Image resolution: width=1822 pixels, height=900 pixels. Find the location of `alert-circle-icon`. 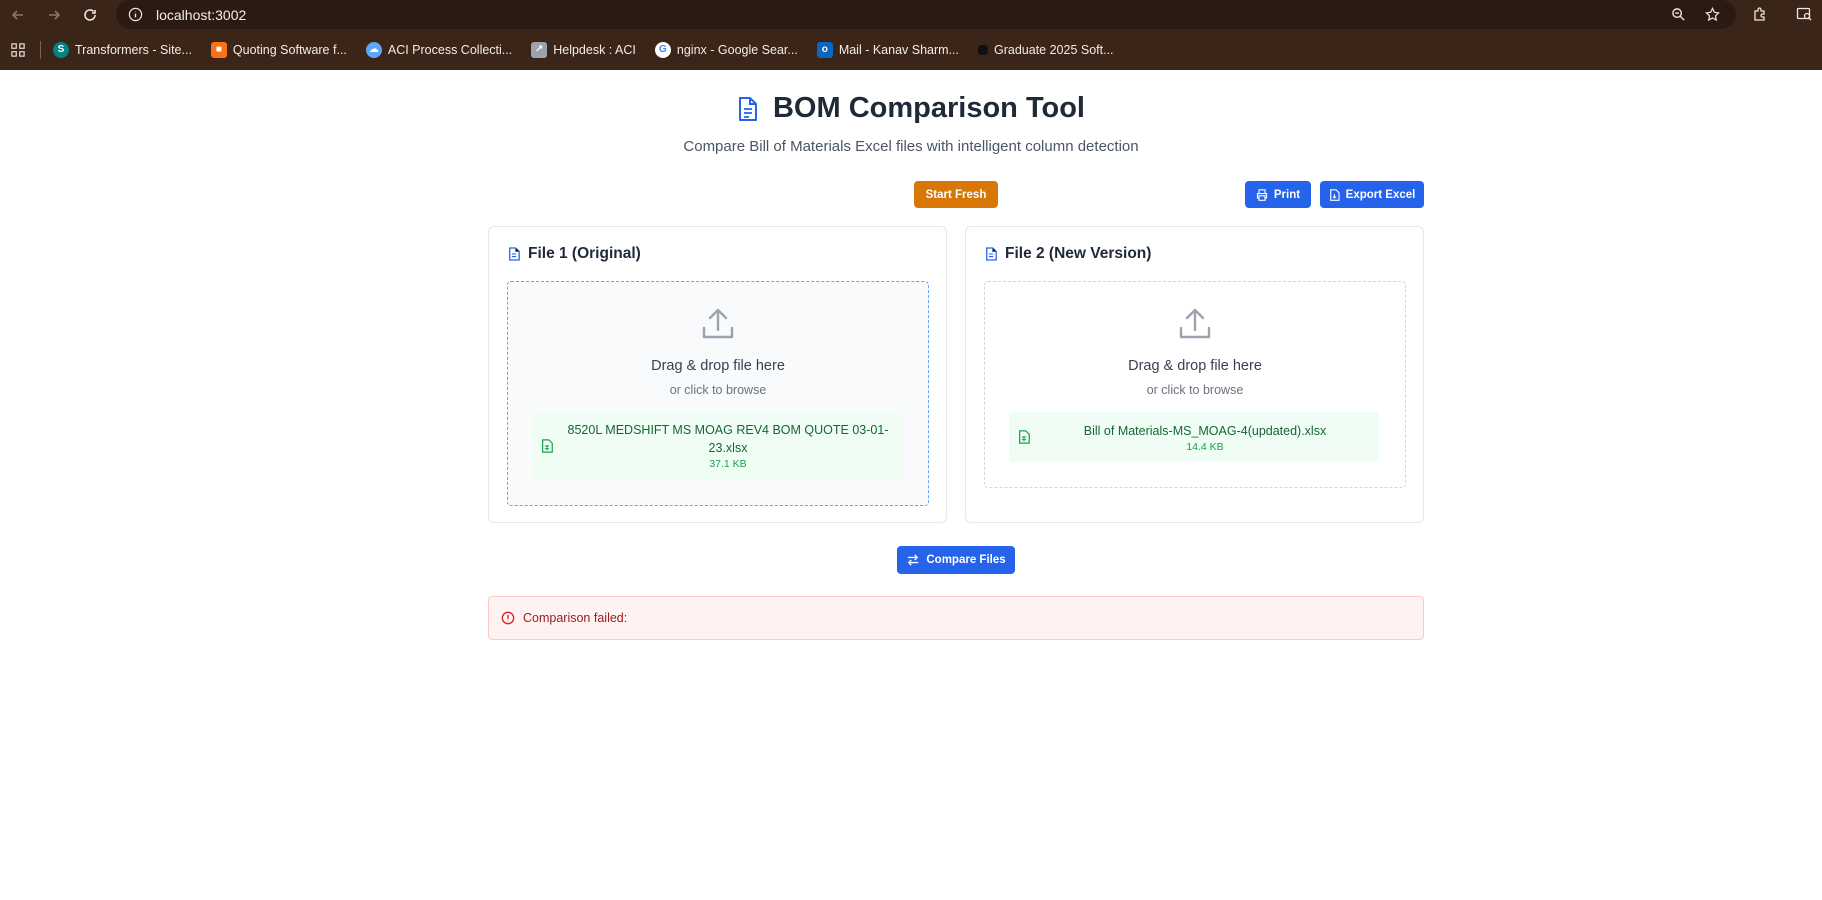

alert-circle-icon is located at coordinates (508, 618).